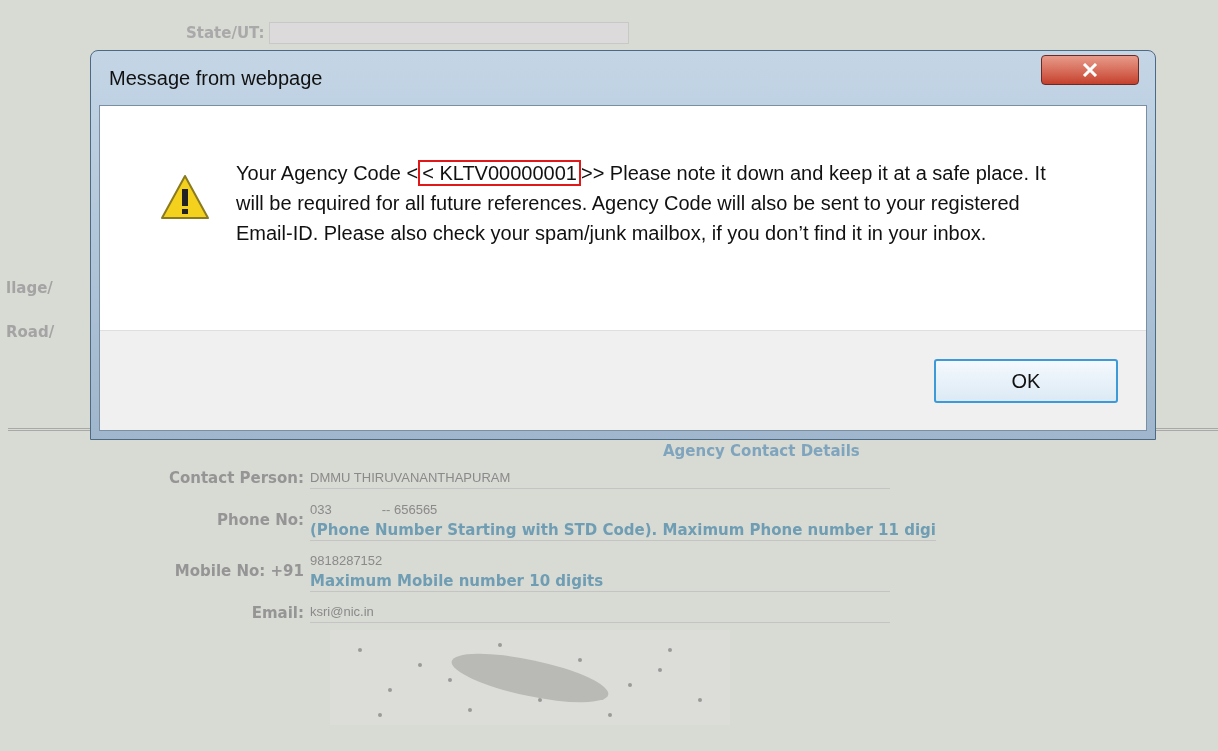 The height and width of the screenshot is (751, 1218). What do you see at coordinates (239, 571) in the screenshot?
I see `field-label: Mobile No: +91` at bounding box center [239, 571].